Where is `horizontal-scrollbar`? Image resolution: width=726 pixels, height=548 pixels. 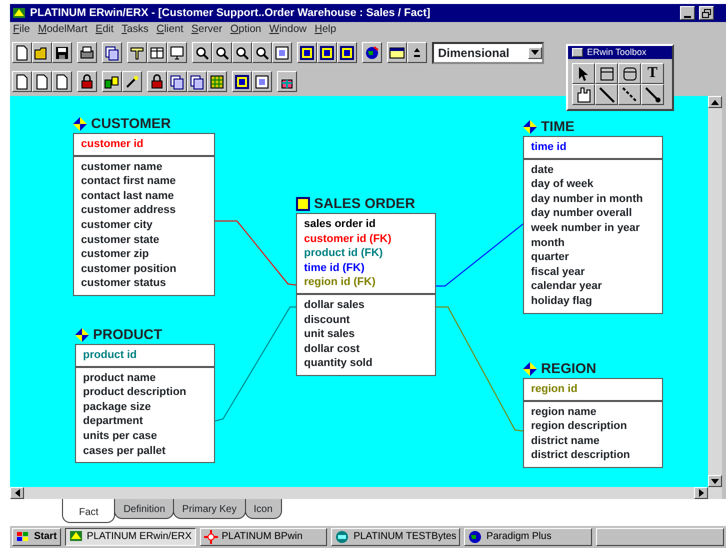 horizontal-scrollbar is located at coordinates (366, 493).